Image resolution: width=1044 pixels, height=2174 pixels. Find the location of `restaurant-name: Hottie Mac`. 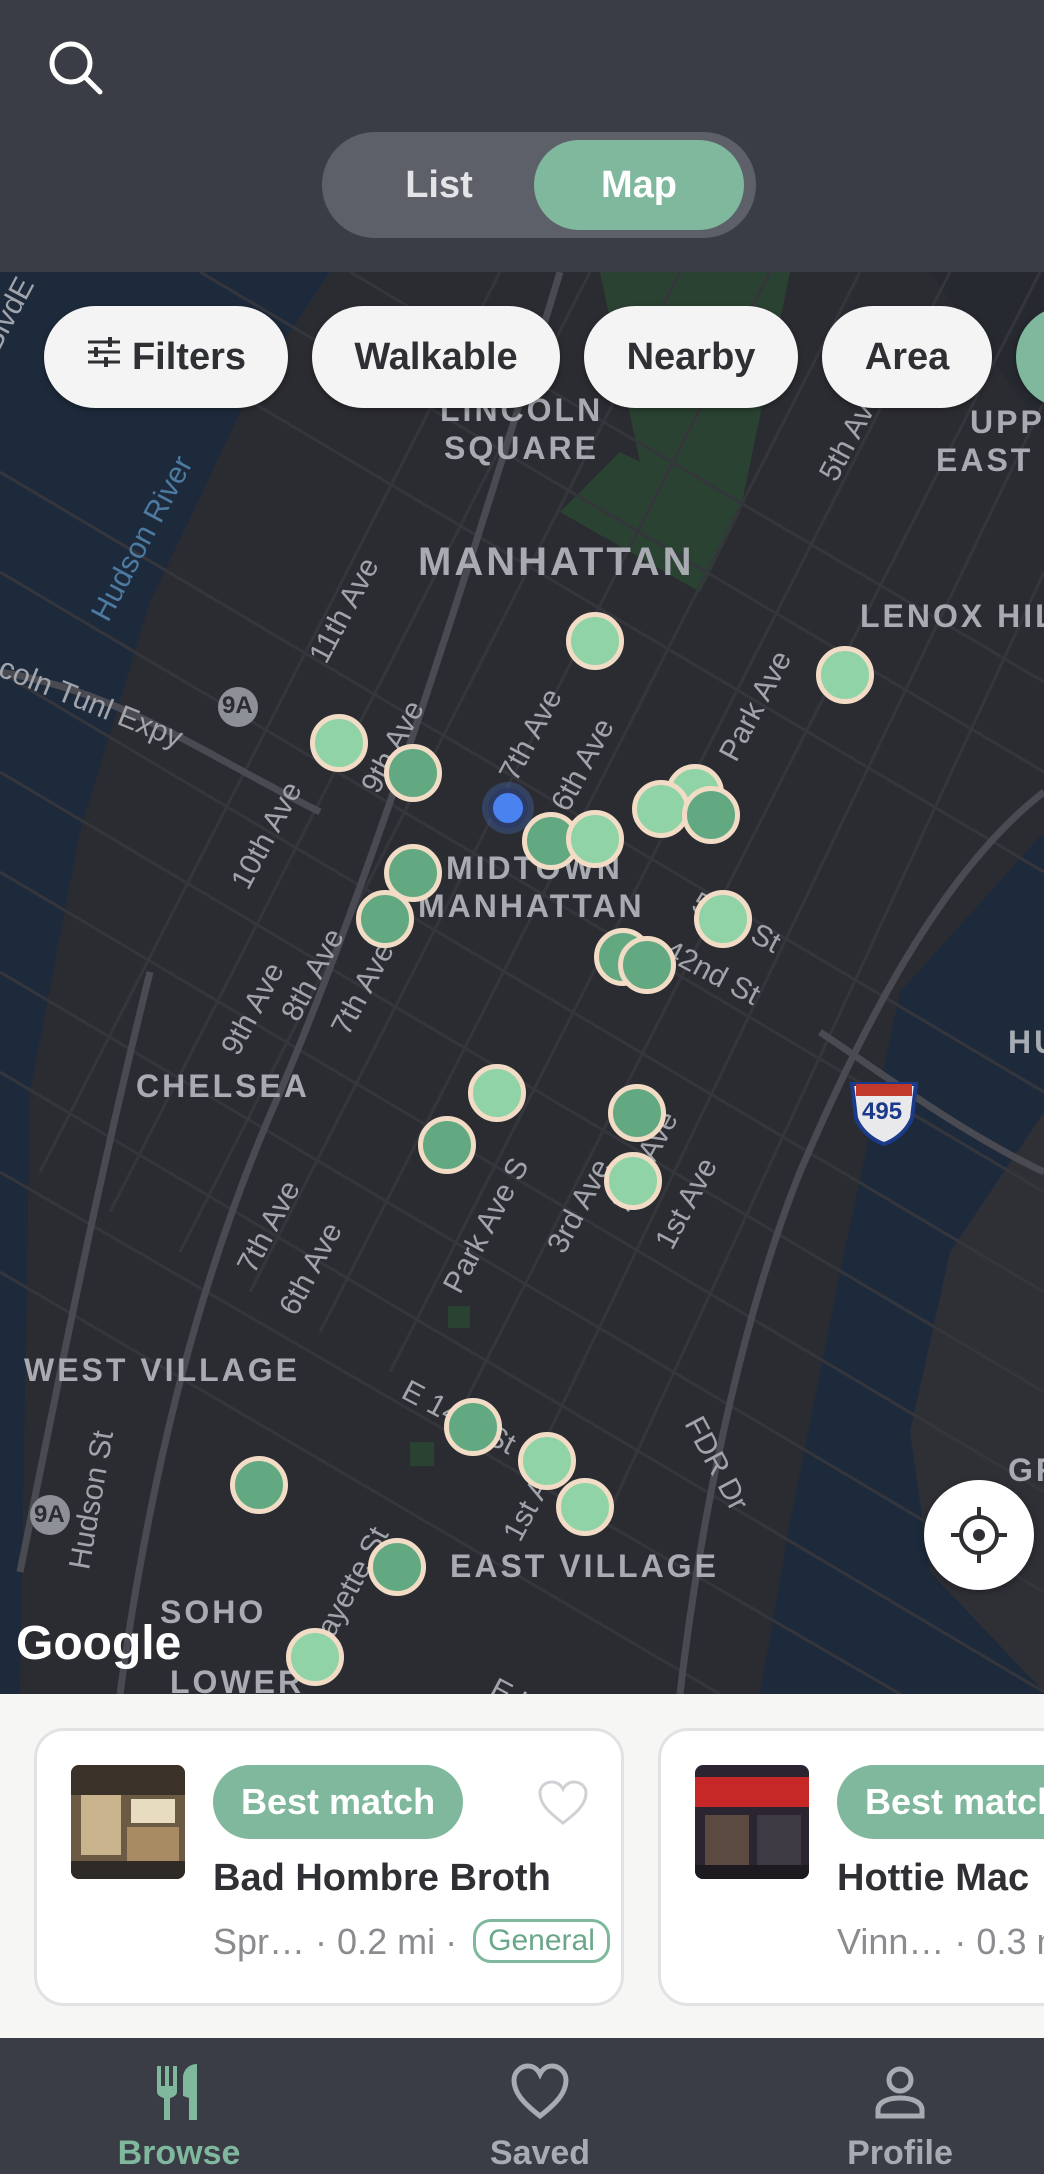

restaurant-name: Hottie Mac is located at coordinates (933, 1878).